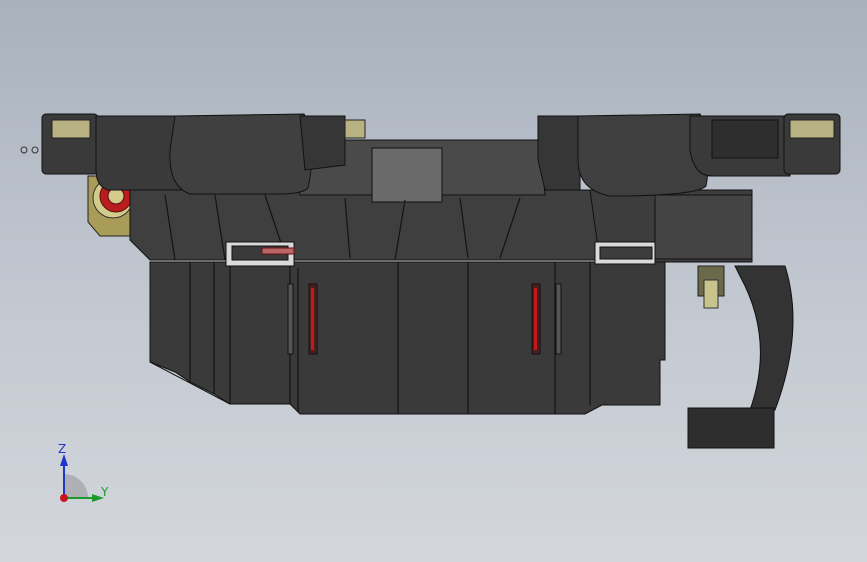 This screenshot has width=867, height=562. Describe the element at coordinates (105, 492) in the screenshot. I see `y-axis-label: Y` at that location.